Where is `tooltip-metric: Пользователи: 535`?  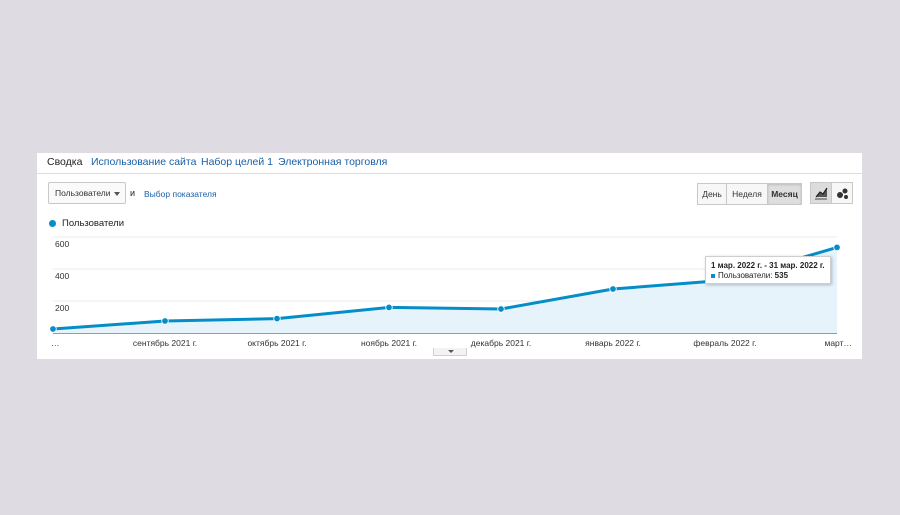 tooltip-metric: Пользователи: 535 is located at coordinates (753, 275).